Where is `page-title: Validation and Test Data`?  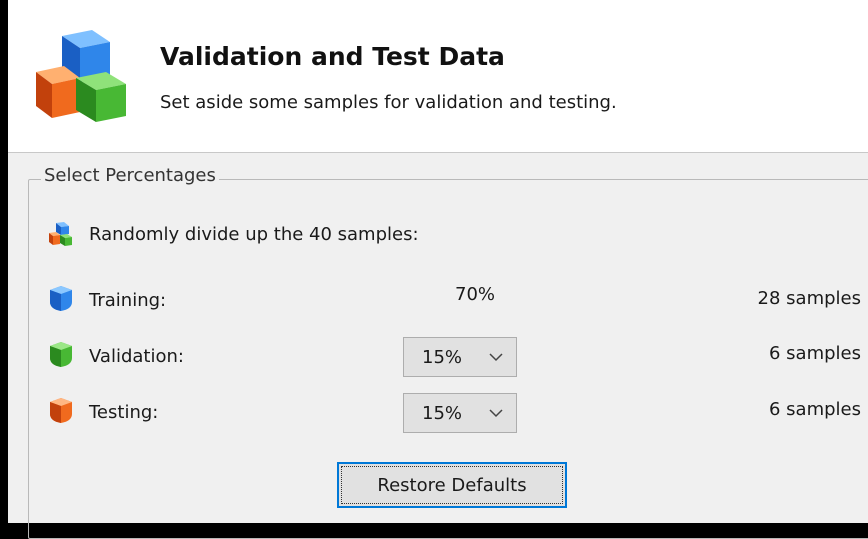
page-title: Validation and Test Data is located at coordinates (332, 56).